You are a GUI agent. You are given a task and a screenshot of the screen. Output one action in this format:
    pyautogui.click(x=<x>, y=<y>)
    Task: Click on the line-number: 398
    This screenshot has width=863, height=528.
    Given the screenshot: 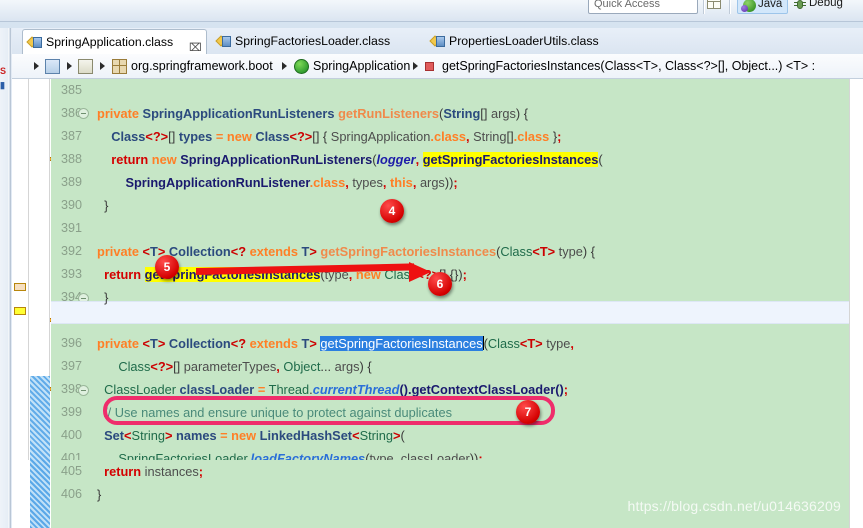 What is the action you would take?
    pyautogui.click(x=71, y=389)
    